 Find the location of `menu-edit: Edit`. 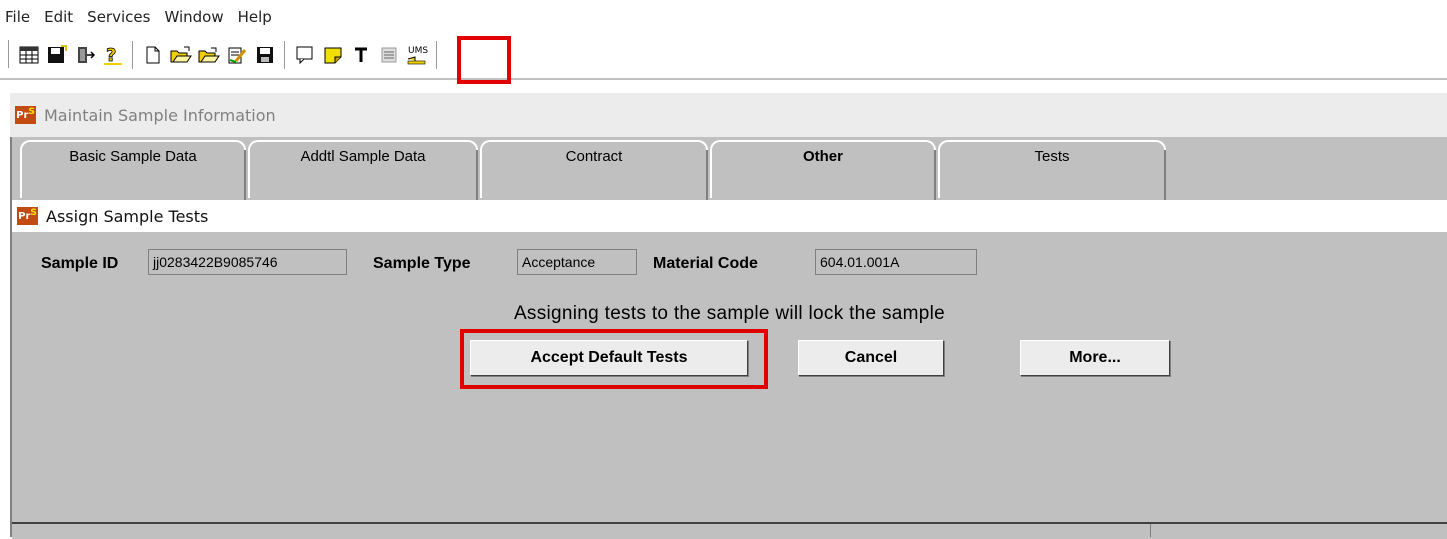

menu-edit: Edit is located at coordinates (58, 17).